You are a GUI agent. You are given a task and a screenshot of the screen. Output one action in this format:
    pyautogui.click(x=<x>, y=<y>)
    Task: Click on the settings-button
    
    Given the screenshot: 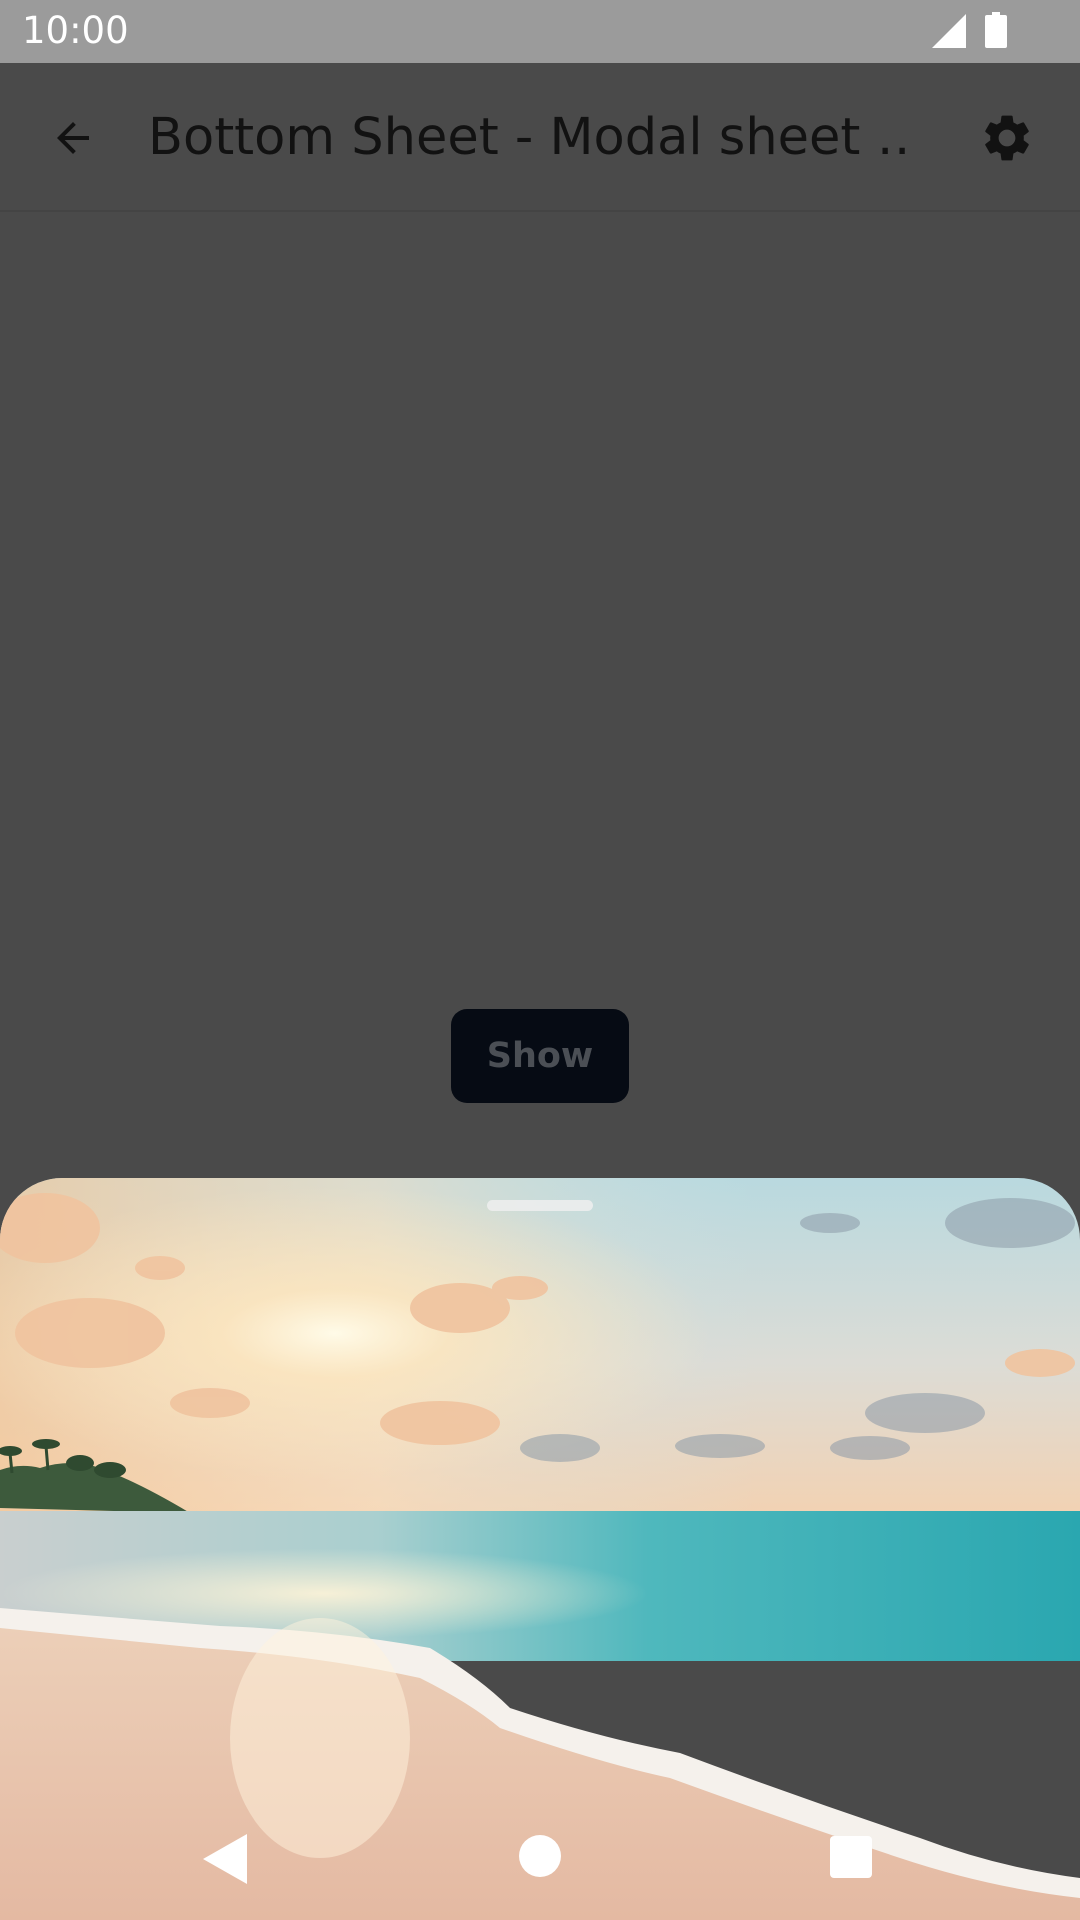 What is the action you would take?
    pyautogui.click(x=1007, y=138)
    